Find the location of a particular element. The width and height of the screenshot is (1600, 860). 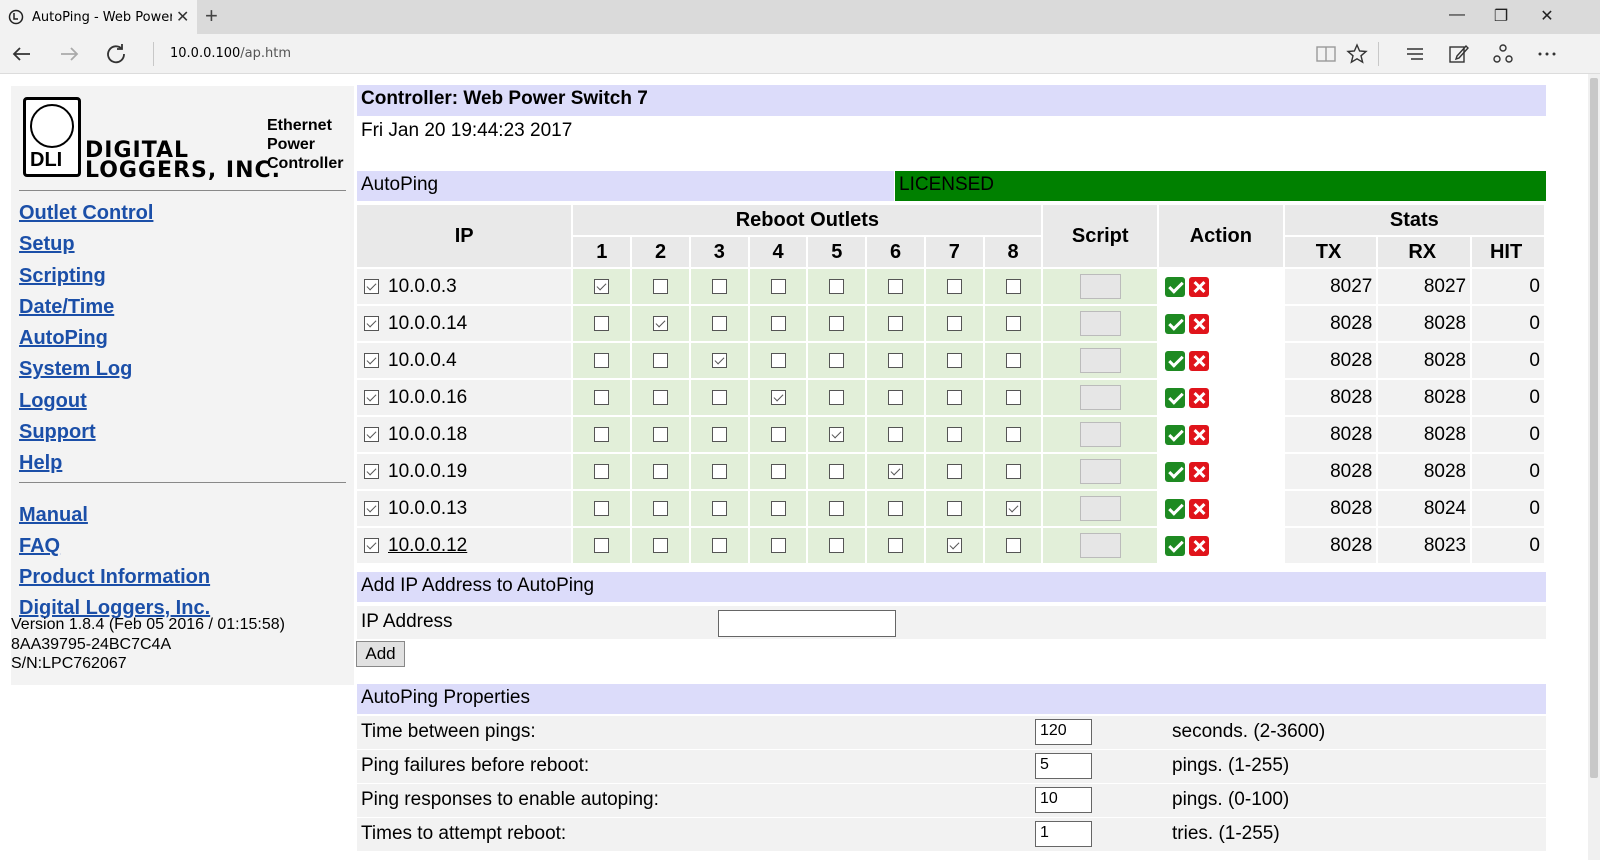

nav-outlet-control: Outlet Control is located at coordinates (86, 213).